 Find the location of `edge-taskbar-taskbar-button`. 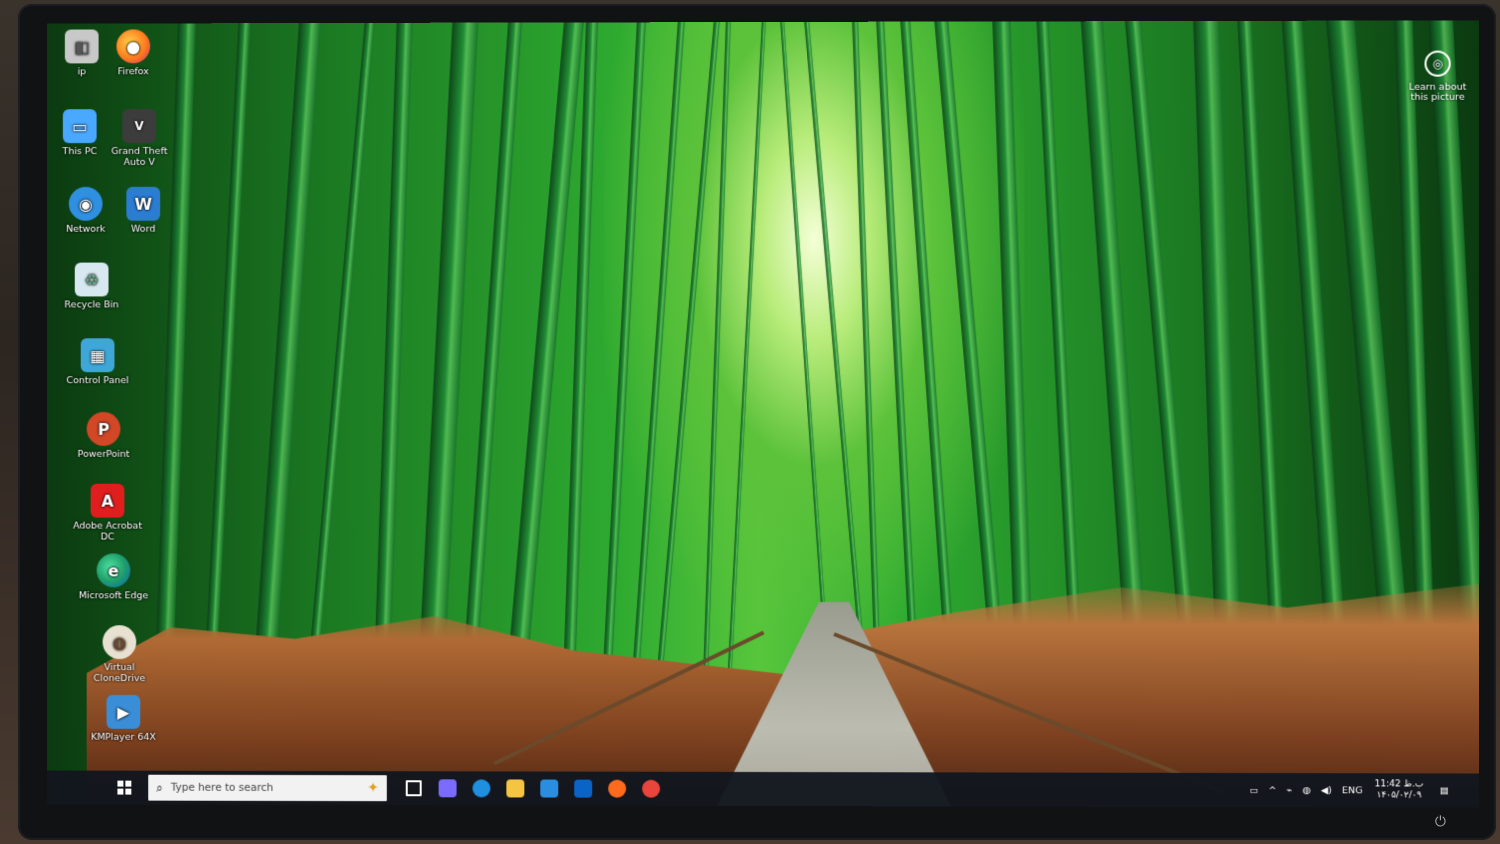

edge-taskbar-taskbar-button is located at coordinates (482, 788).